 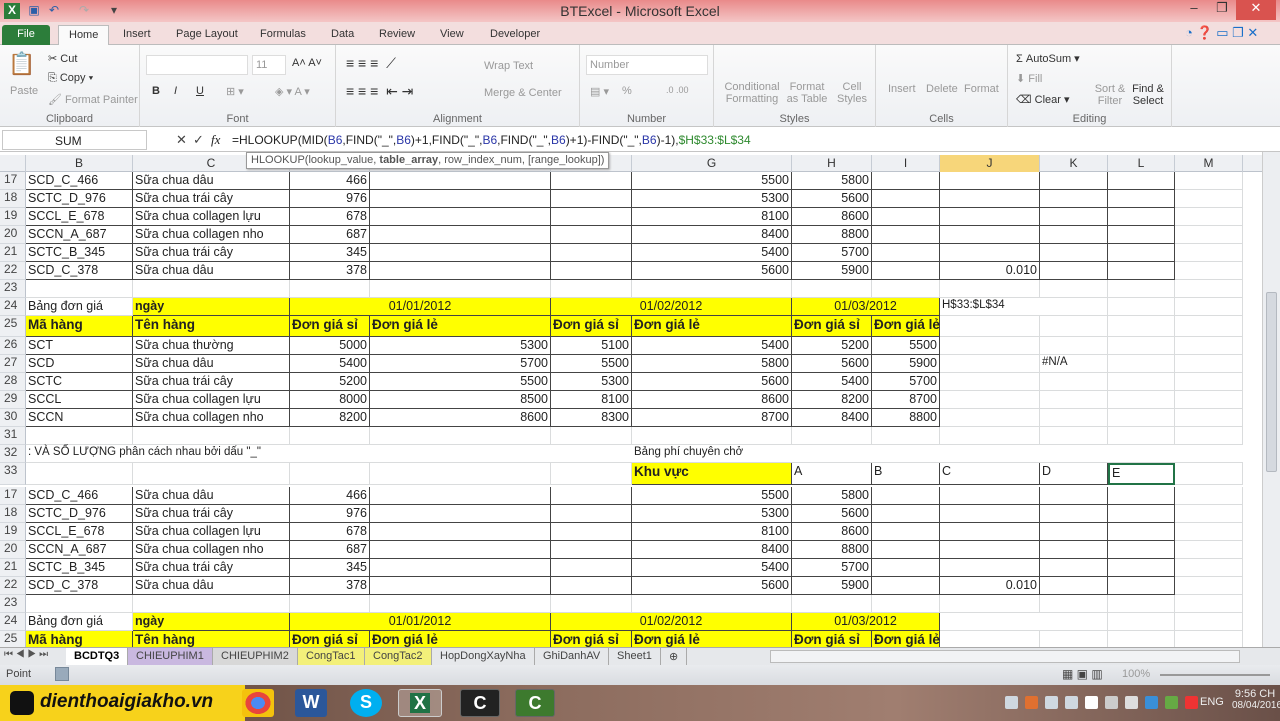 What do you see at coordinates (211, 199) in the screenshot?
I see `cell-C18: Sữa chua trái cây` at bounding box center [211, 199].